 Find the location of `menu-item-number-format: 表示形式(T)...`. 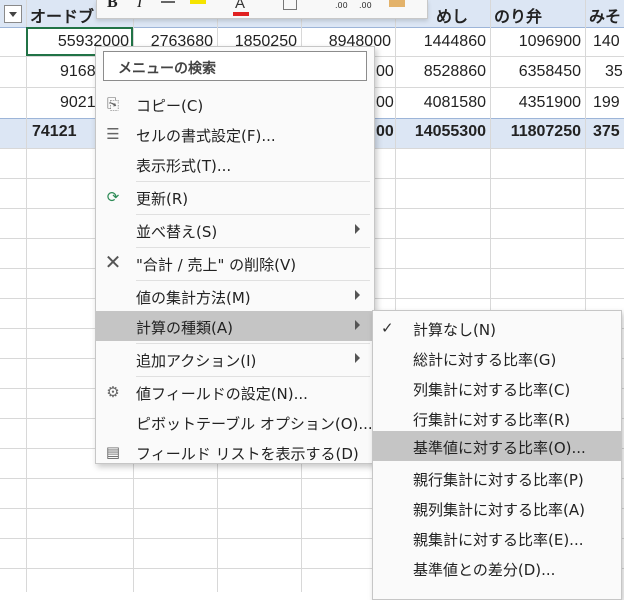

menu-item-number-format: 表示形式(T)... is located at coordinates (235, 164).